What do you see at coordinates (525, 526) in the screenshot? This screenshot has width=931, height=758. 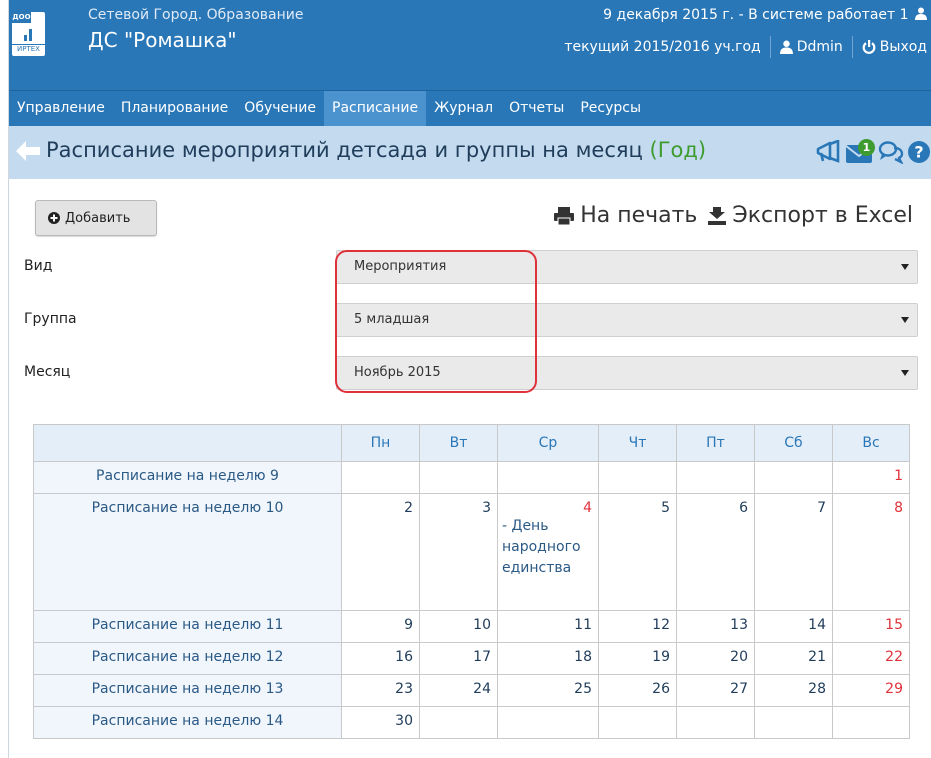 I see `event-text: - День` at bounding box center [525, 526].